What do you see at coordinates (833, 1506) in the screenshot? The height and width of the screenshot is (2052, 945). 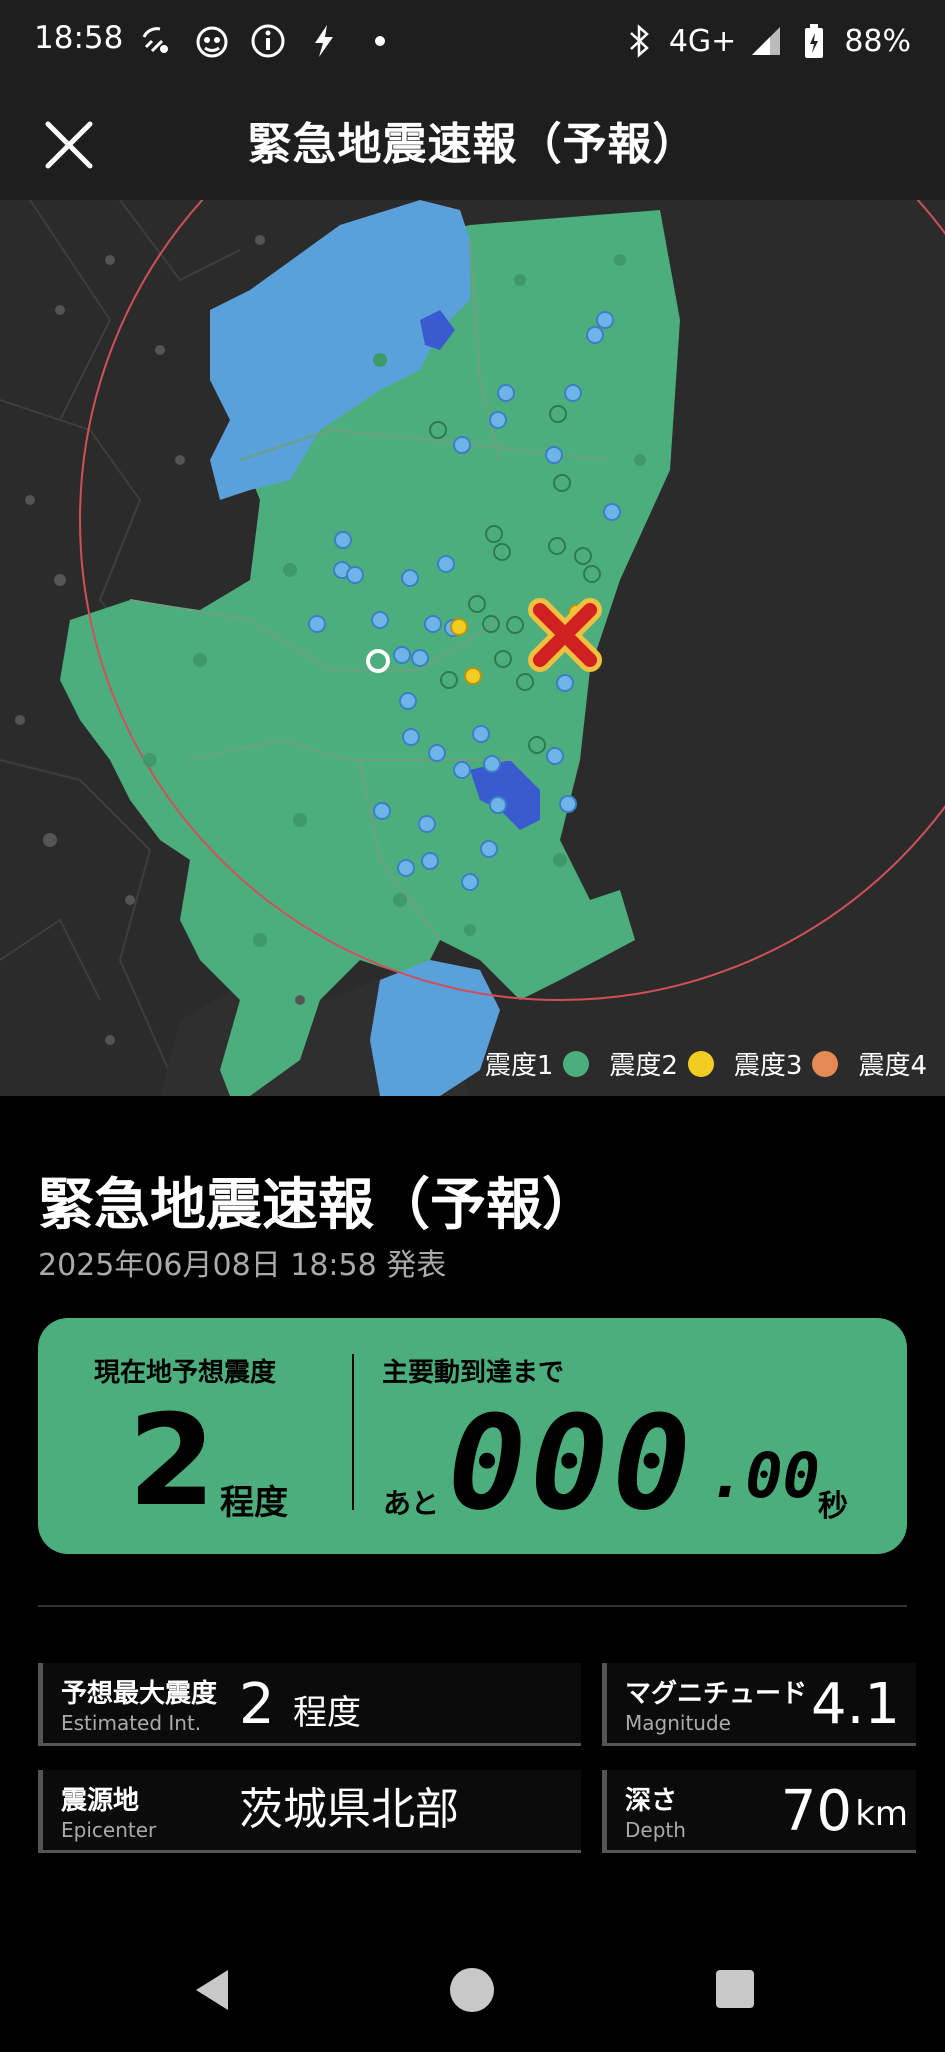 I see `arrival-unit: 秒` at bounding box center [833, 1506].